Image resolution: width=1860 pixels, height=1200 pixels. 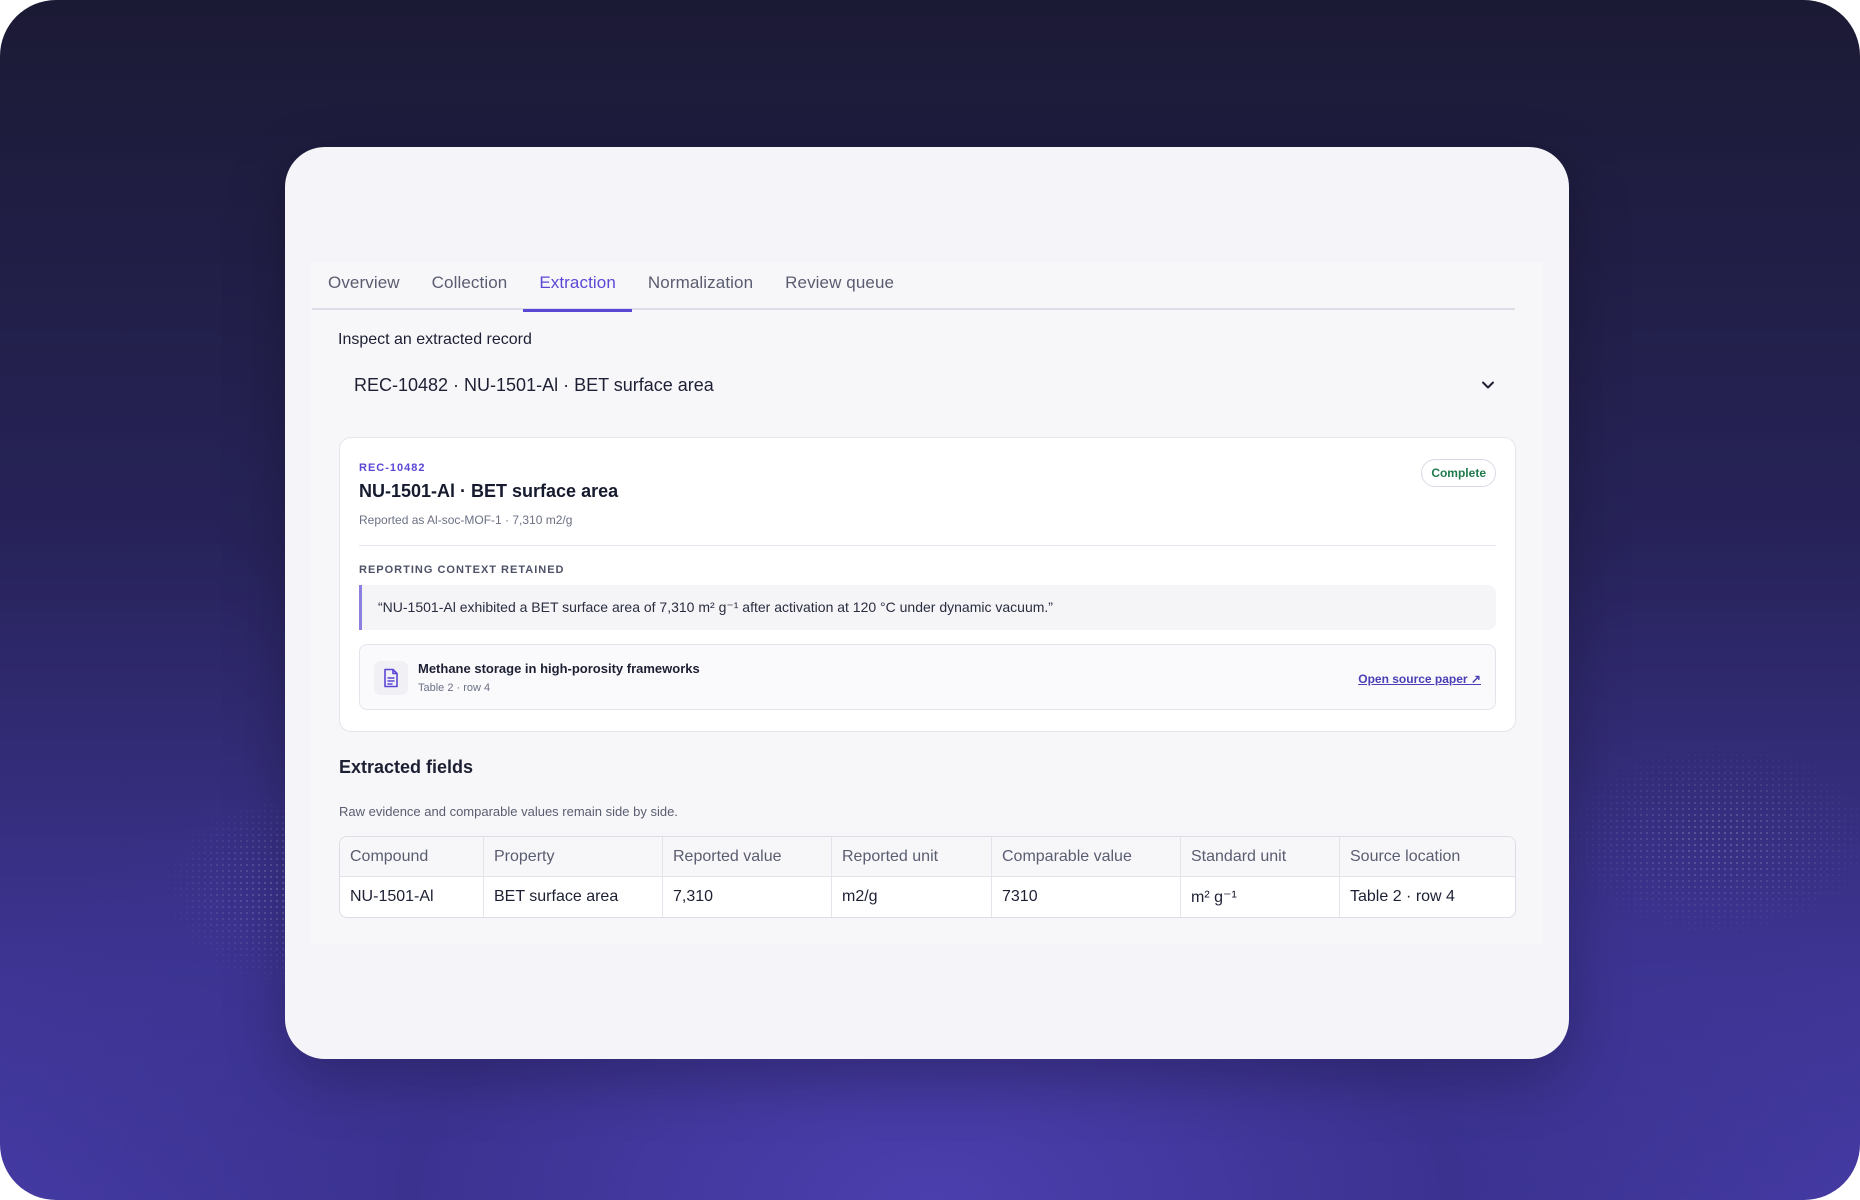 I want to click on record-id: REC-10482, so click(x=392, y=468).